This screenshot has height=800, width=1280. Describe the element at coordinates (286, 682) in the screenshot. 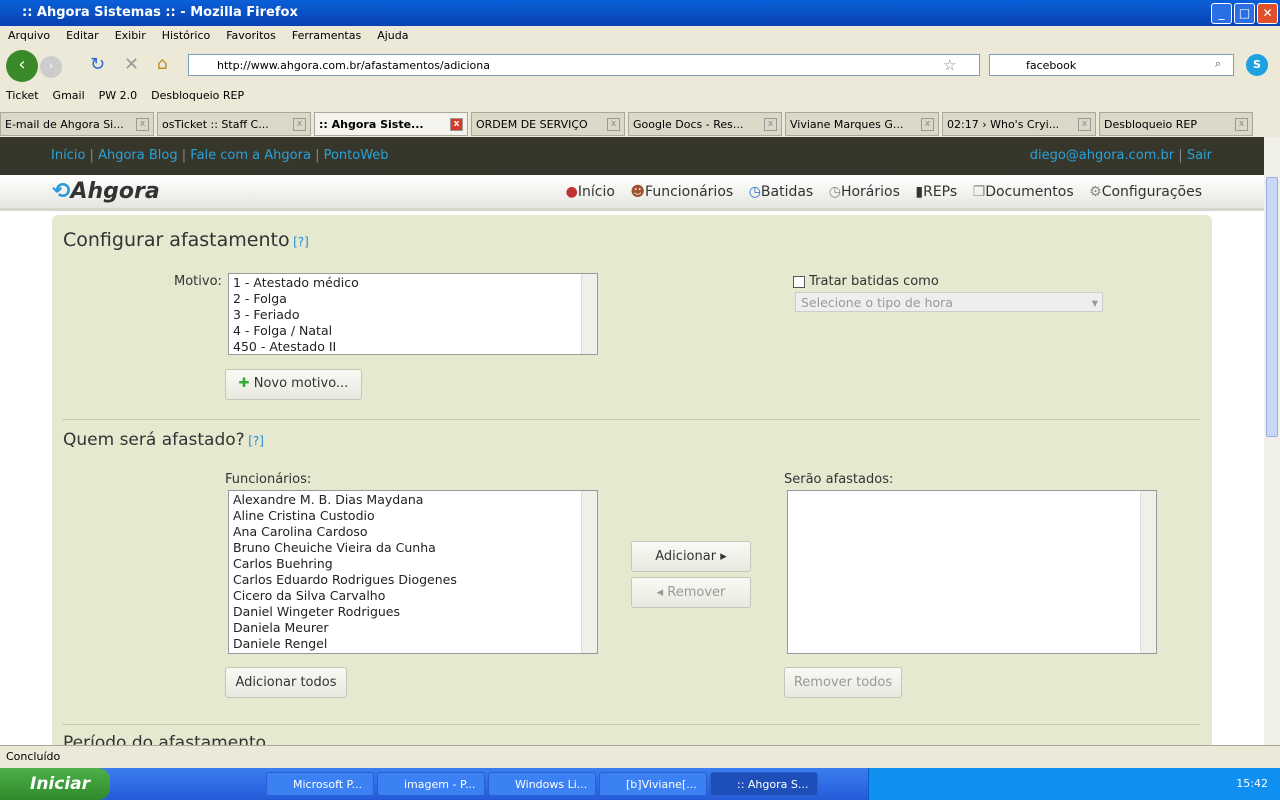

I see `adicionar-todos-button: Adicionar todos` at that location.